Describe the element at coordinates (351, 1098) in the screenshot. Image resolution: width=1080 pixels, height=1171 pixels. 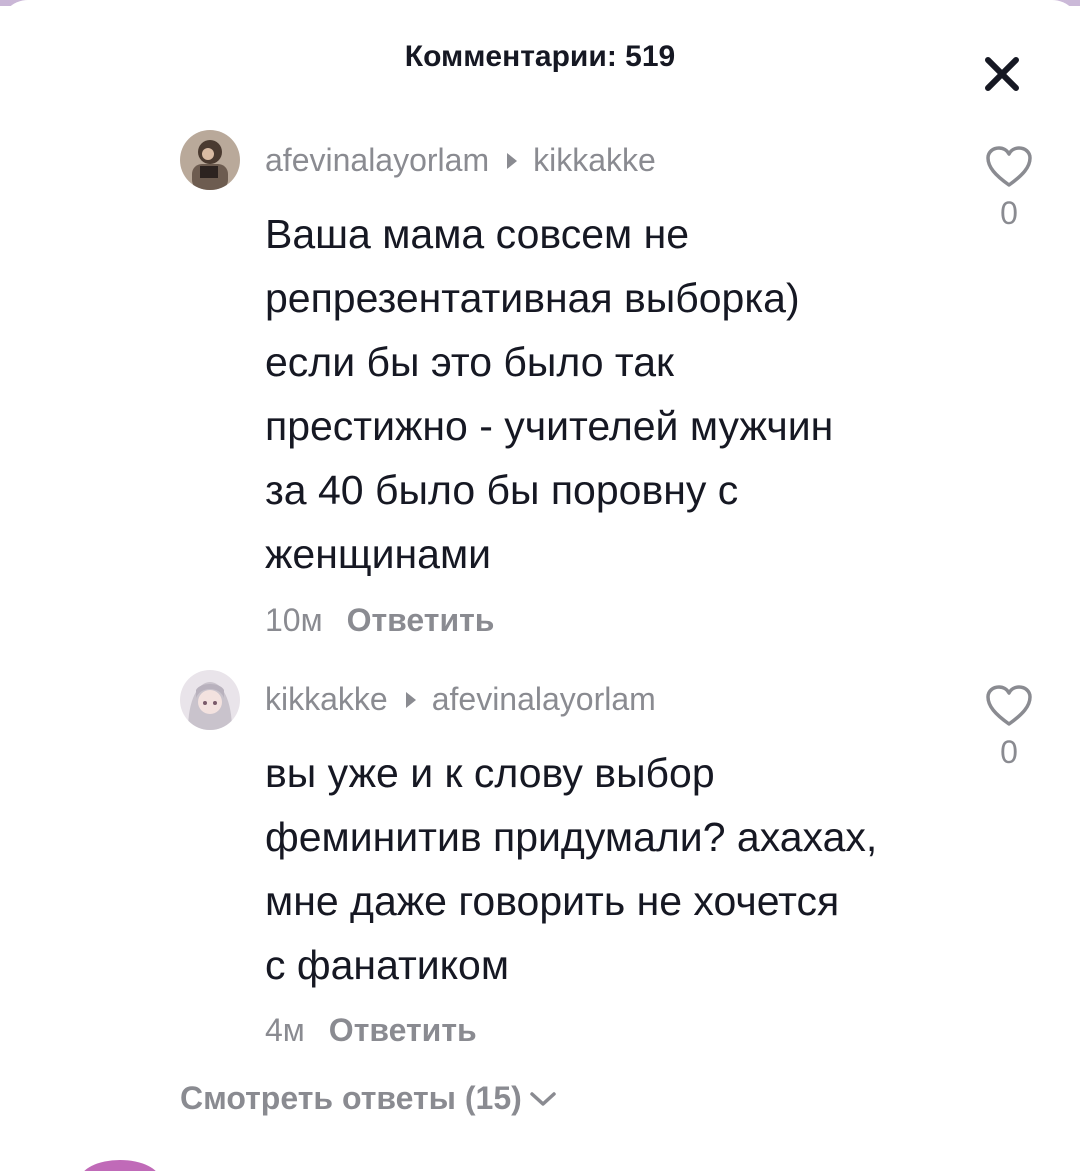
I see `view-replies-label: Смотреть ответы (15)` at that location.